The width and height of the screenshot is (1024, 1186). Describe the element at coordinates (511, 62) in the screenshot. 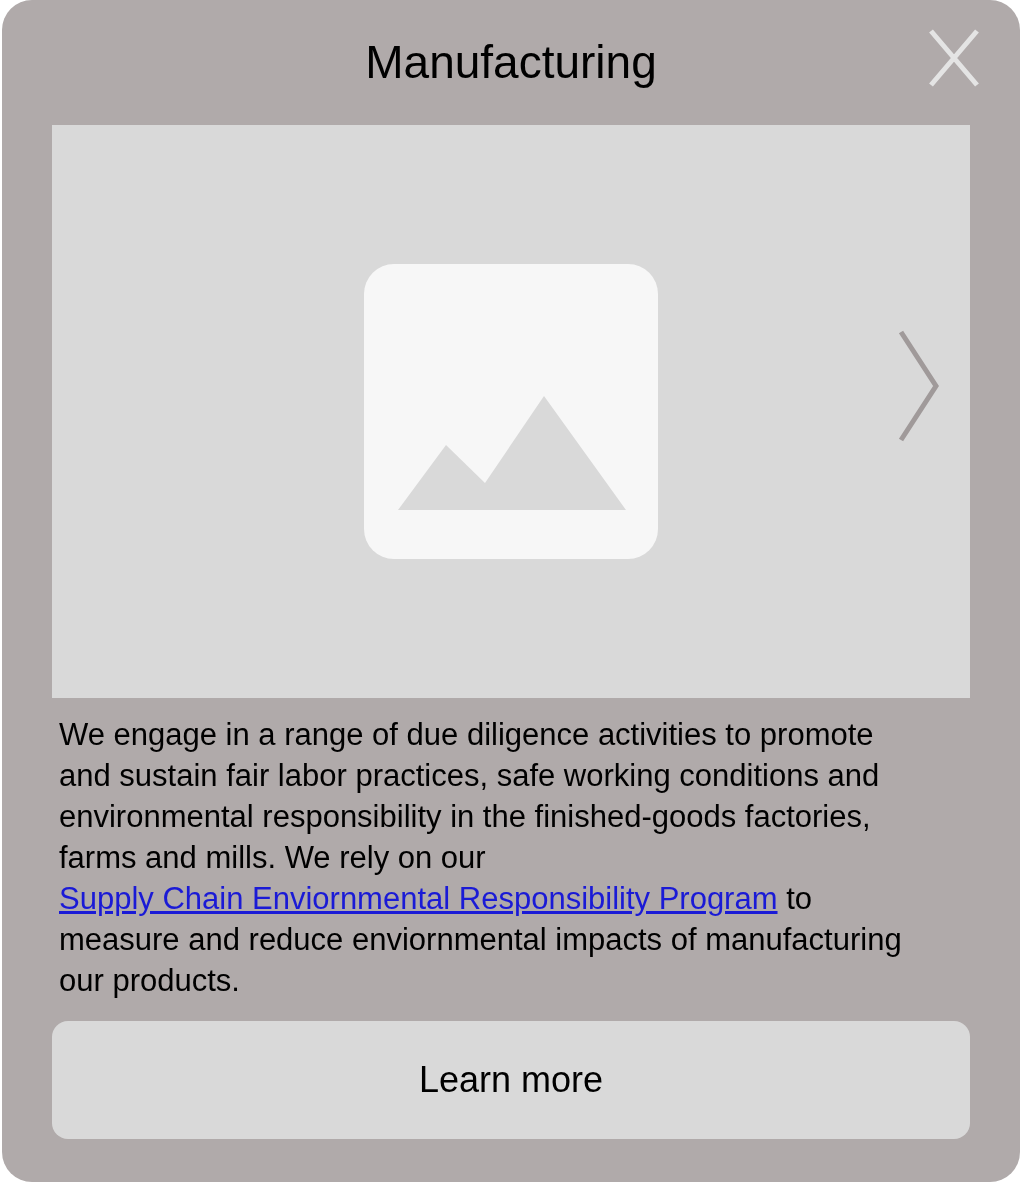

I see `dialog-title: Manufacturing` at that location.